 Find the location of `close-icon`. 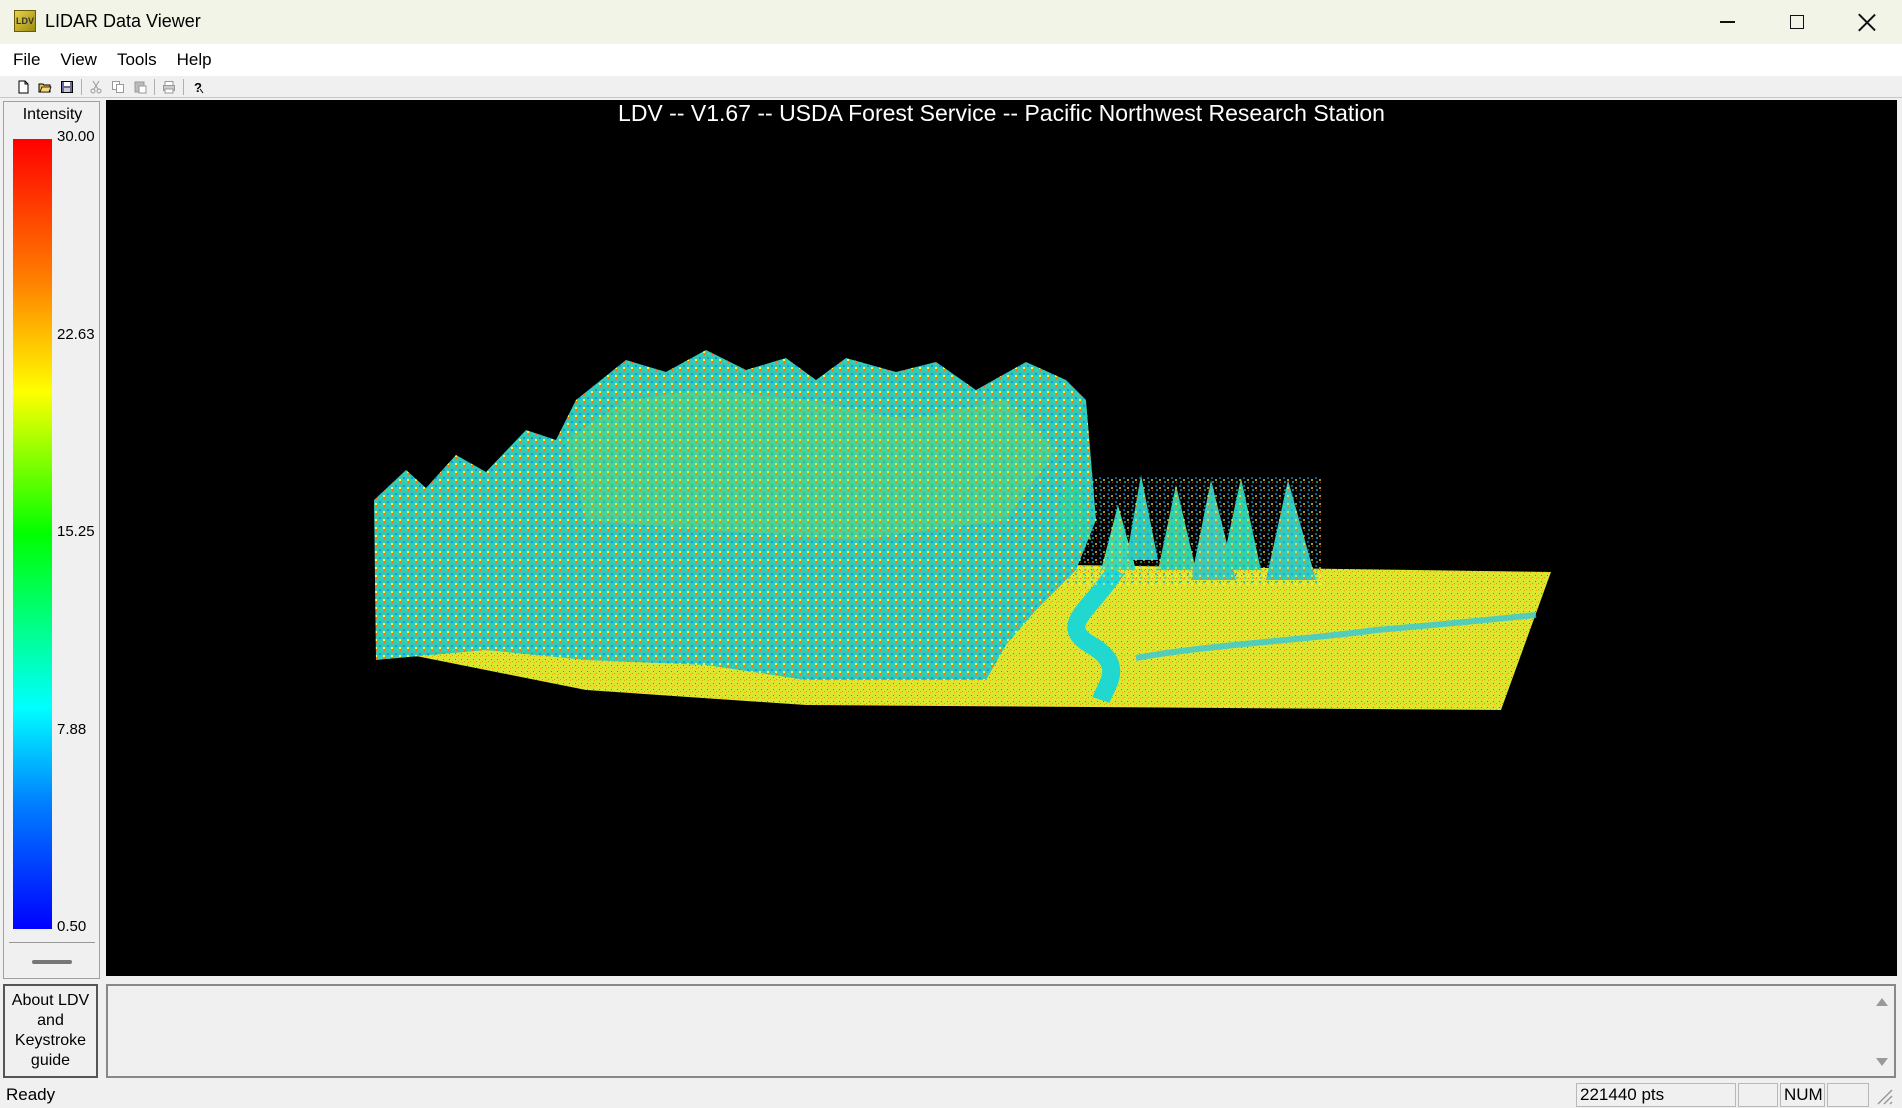

close-icon is located at coordinates (1867, 22).